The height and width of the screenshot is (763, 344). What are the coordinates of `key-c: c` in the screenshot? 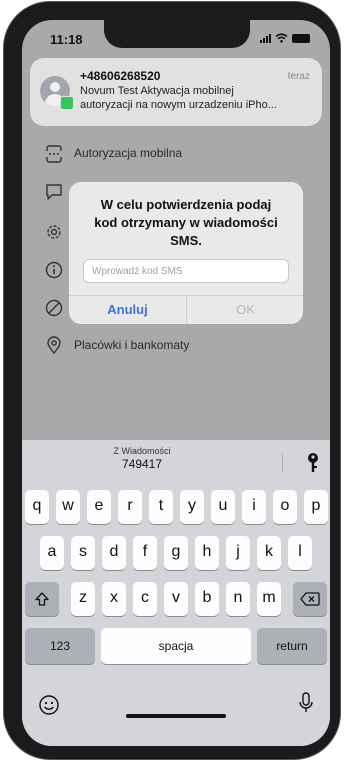 It's located at (145, 599).